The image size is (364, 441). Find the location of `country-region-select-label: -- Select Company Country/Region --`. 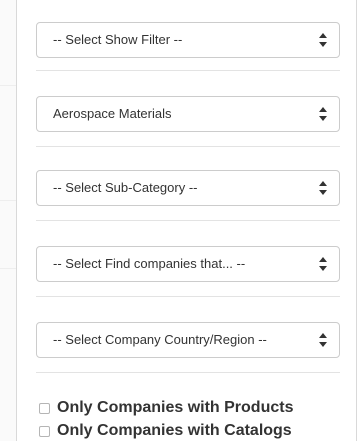

country-region-select-label: -- Select Company Country/Region -- is located at coordinates (160, 339).